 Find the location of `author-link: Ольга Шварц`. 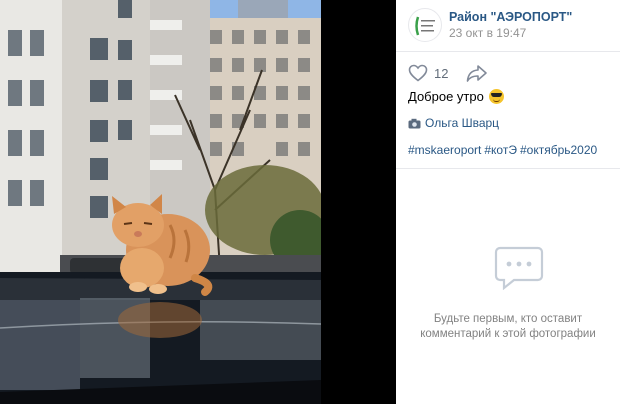

author-link: Ольга Шварц is located at coordinates (462, 123).